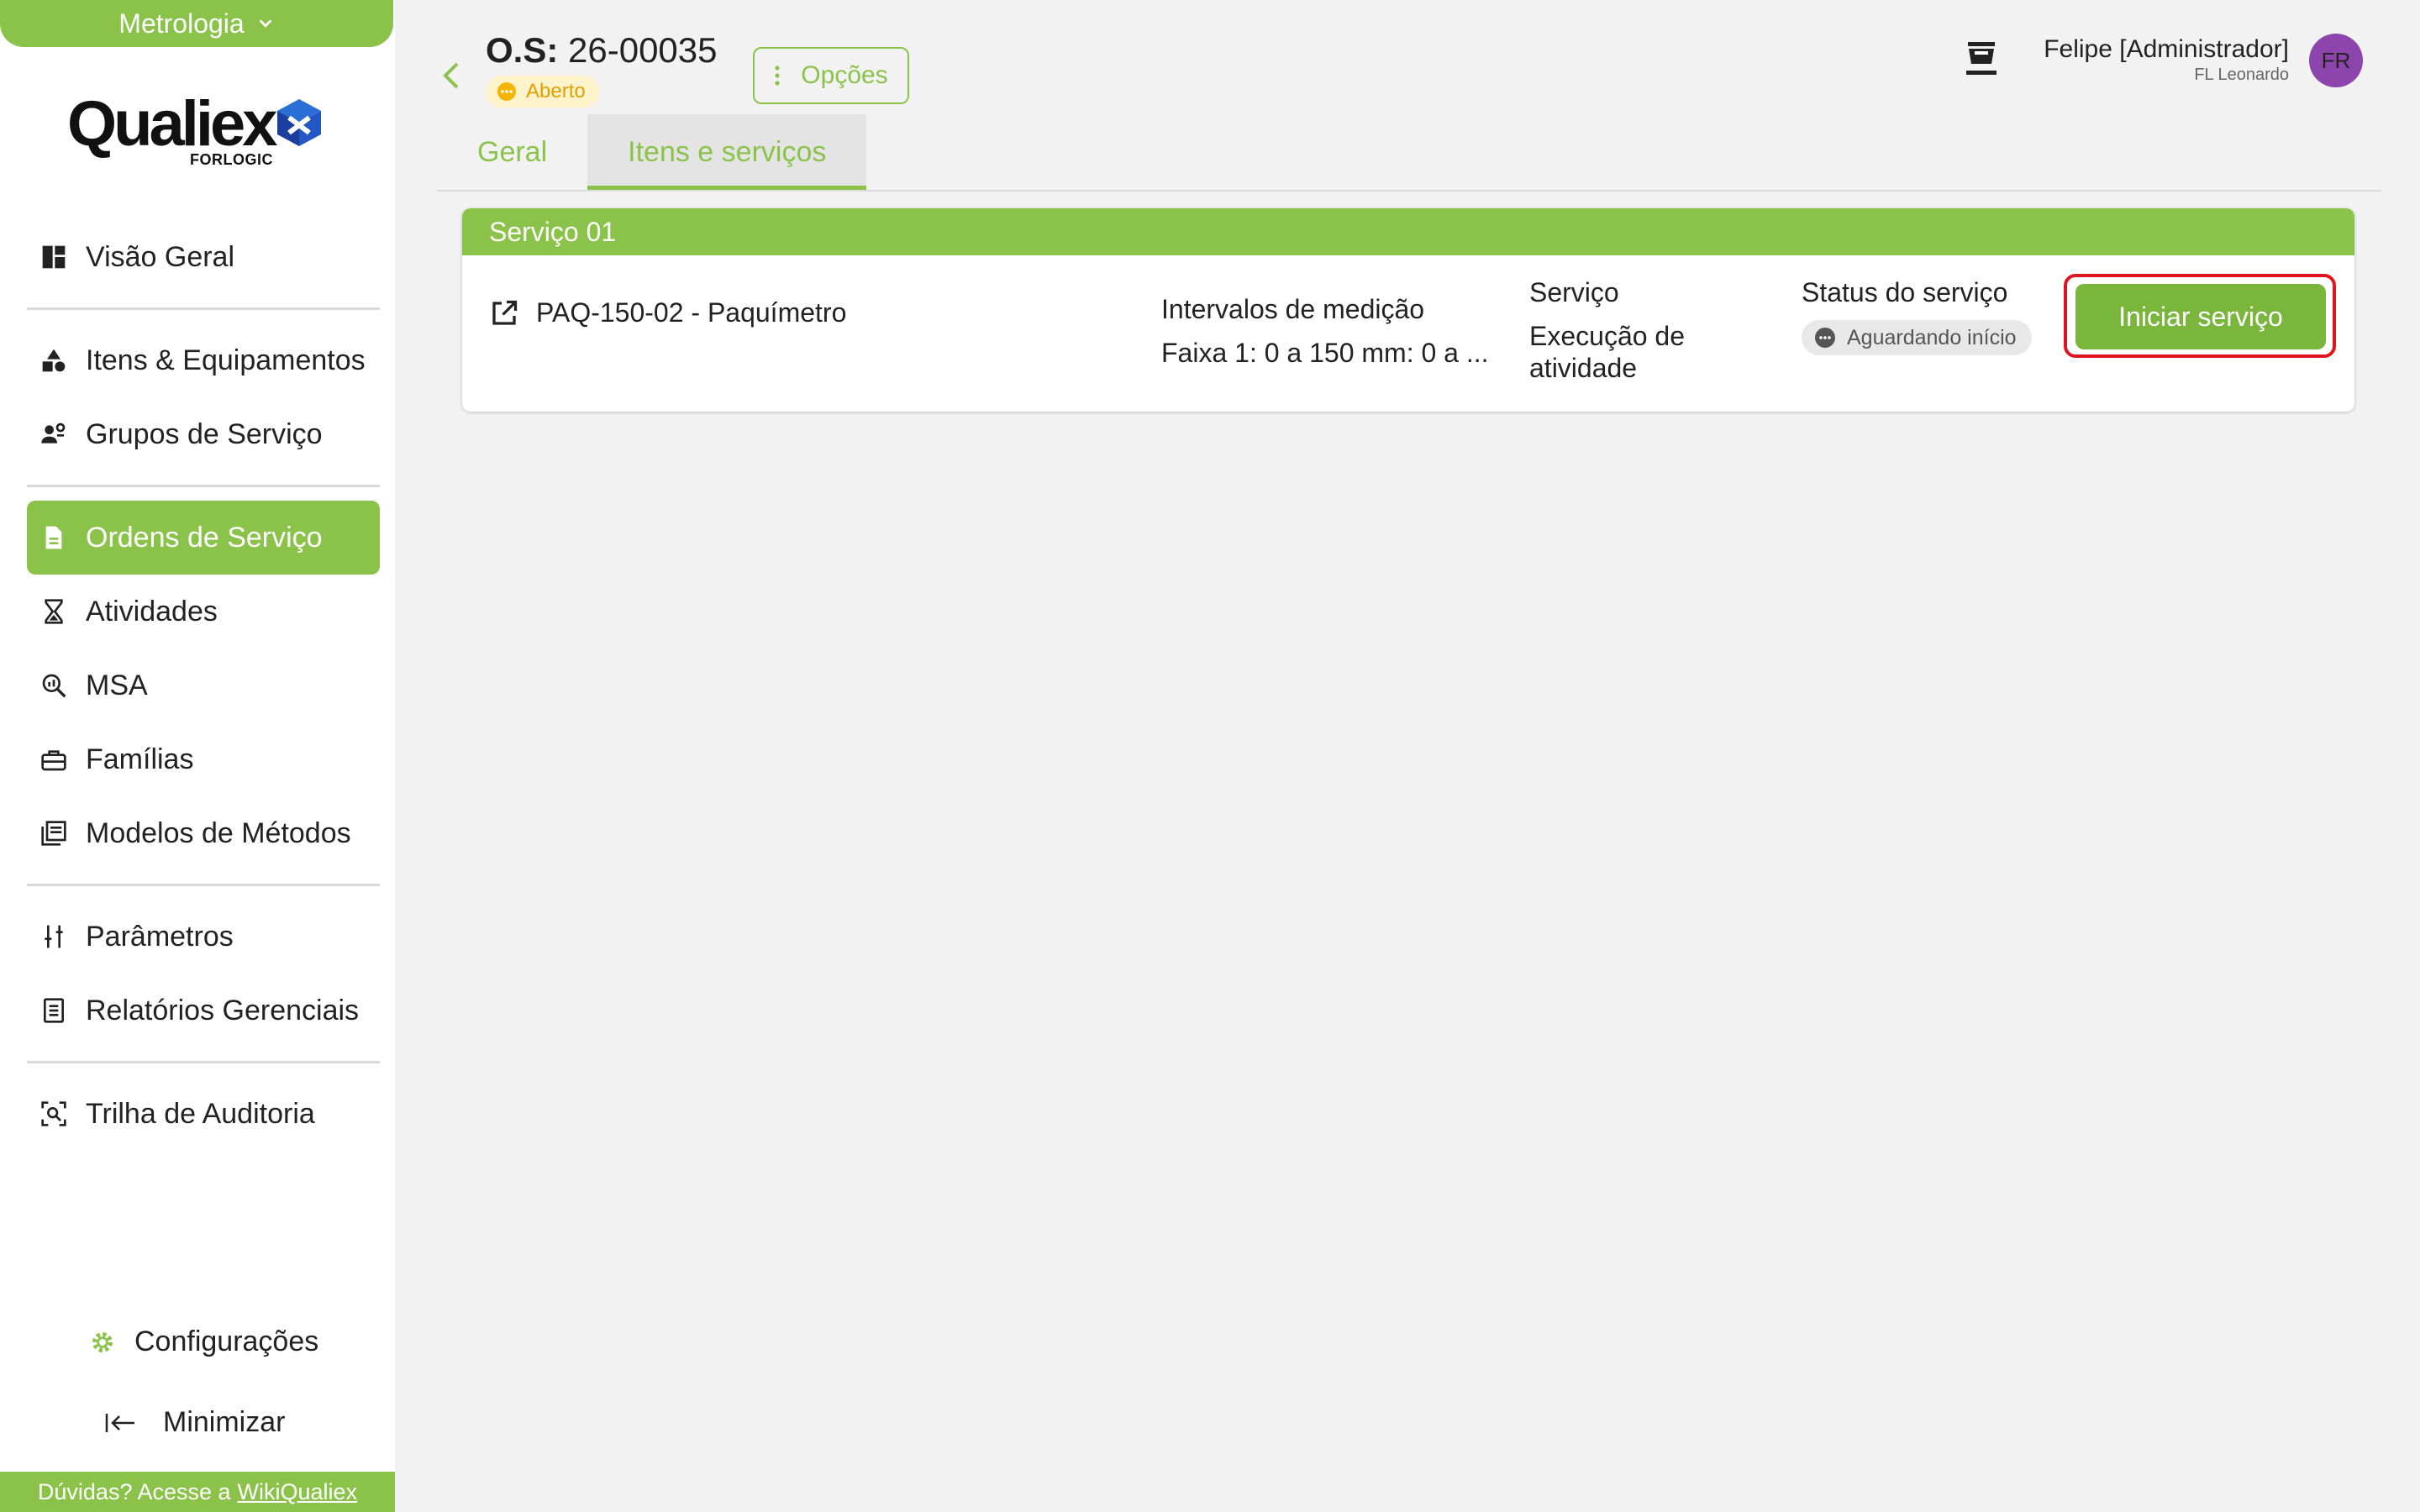 This screenshot has width=2420, height=1512. I want to click on library-books-icon, so click(53, 833).